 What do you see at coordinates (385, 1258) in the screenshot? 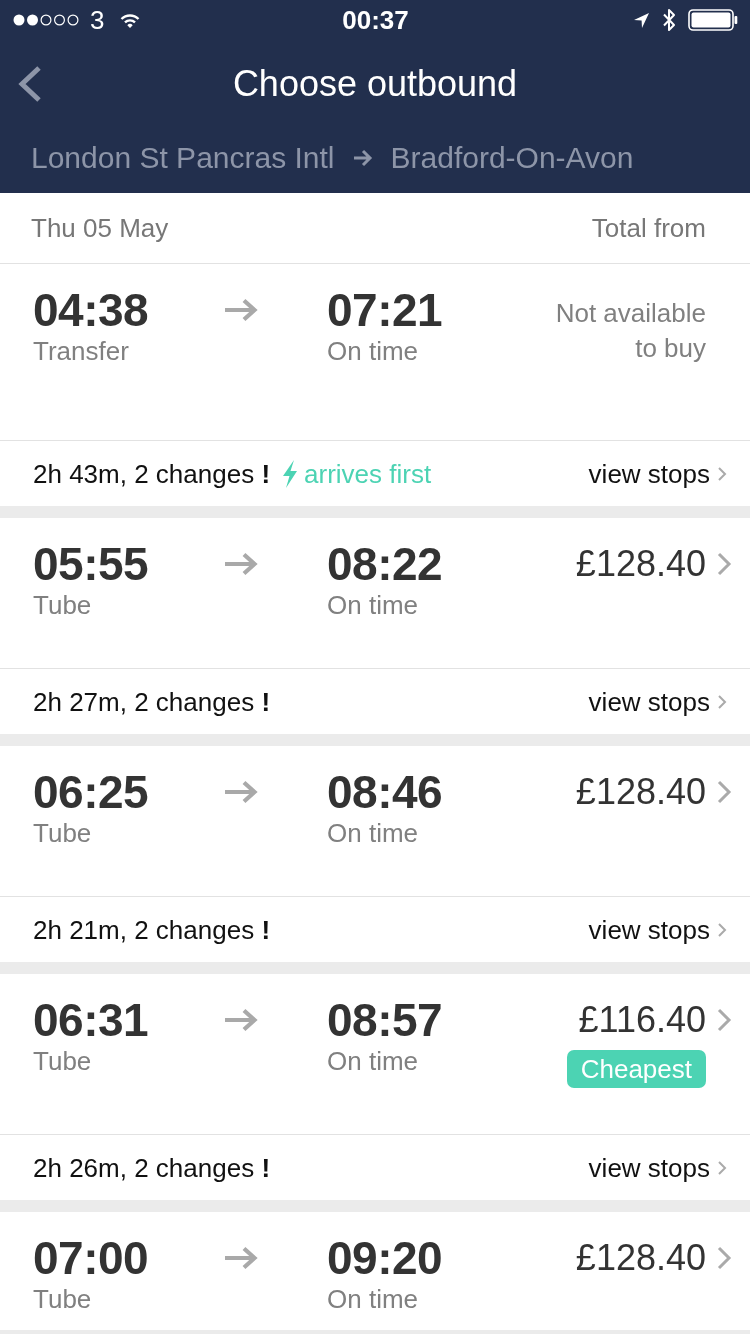
I see `arrival-time: 09:20` at bounding box center [385, 1258].